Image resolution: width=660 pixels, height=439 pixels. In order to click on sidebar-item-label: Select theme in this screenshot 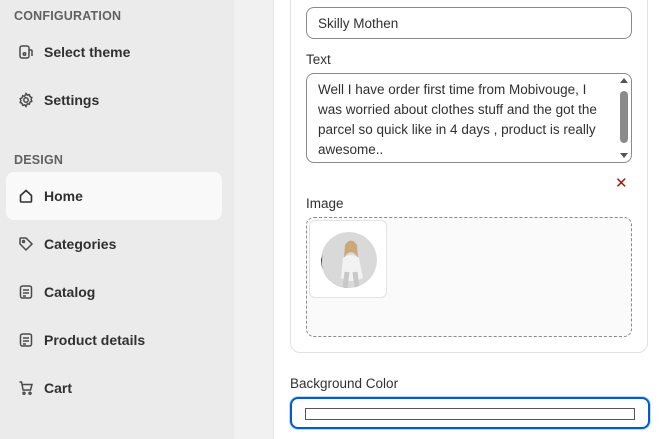, I will do `click(87, 52)`.